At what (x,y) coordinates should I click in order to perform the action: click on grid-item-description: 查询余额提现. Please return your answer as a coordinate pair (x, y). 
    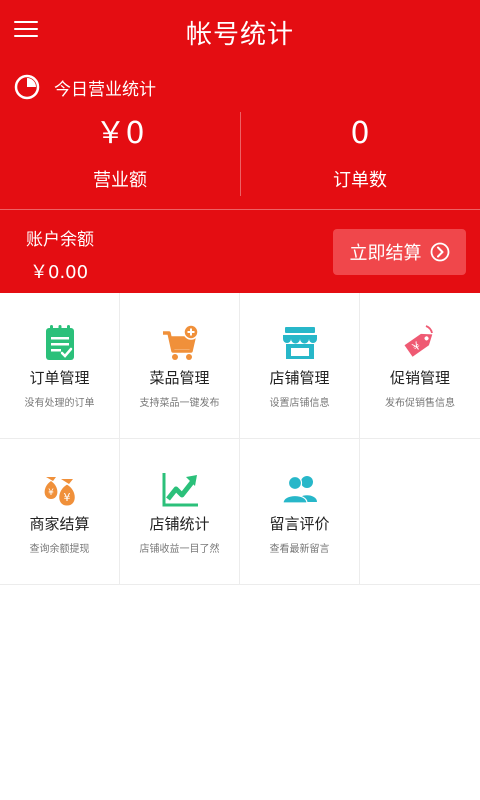
    Looking at the image, I should click on (59, 549).